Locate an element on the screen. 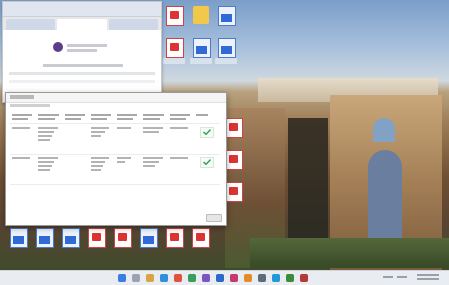 The height and width of the screenshot is (285, 449). file-explorer-icon is located at coordinates (150, 278).